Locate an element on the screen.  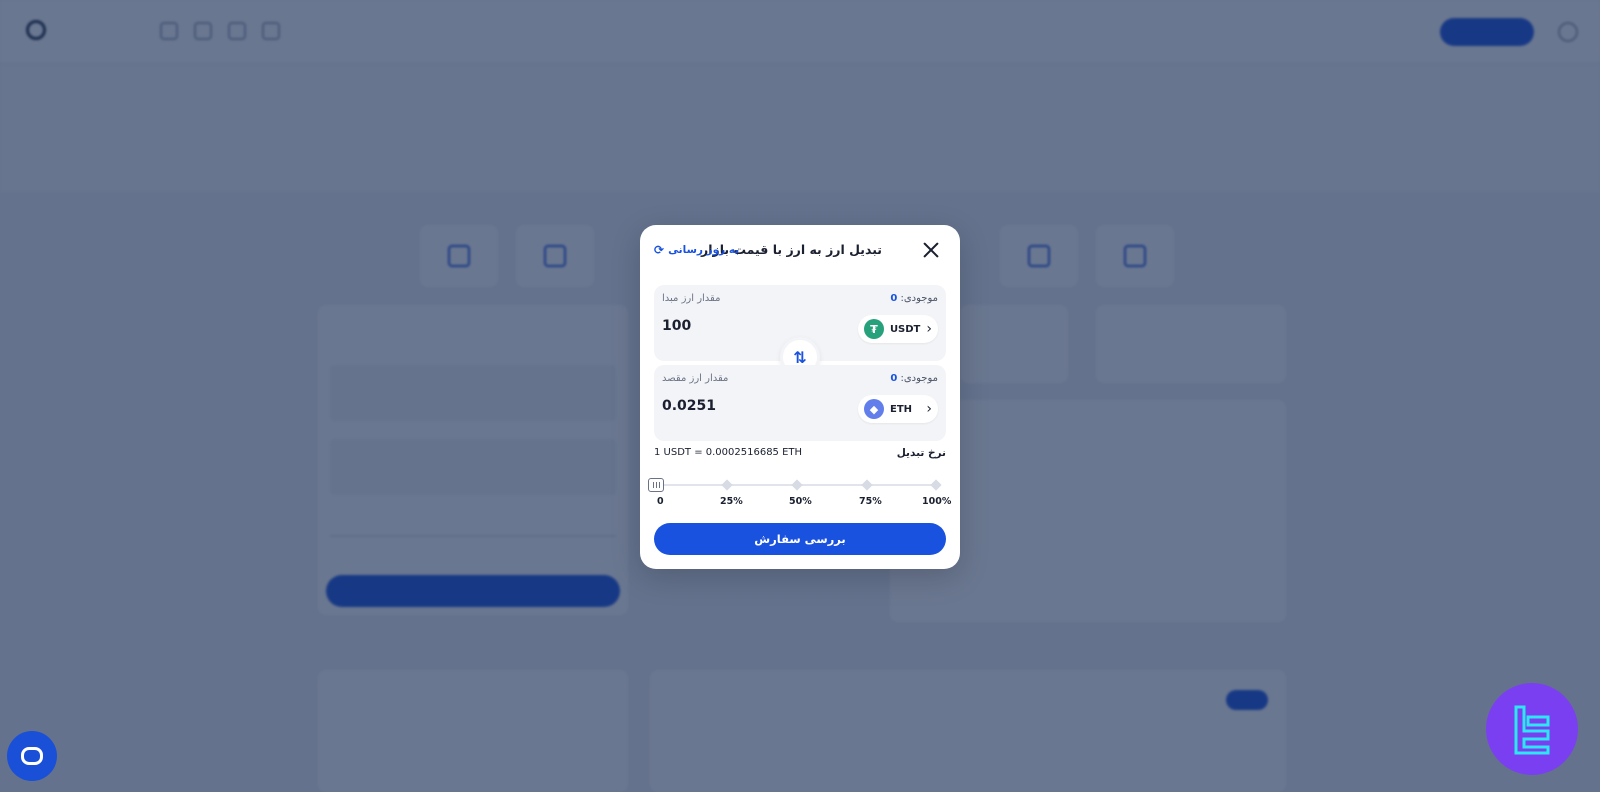
tether-icon: ₮ is located at coordinates (874, 329).